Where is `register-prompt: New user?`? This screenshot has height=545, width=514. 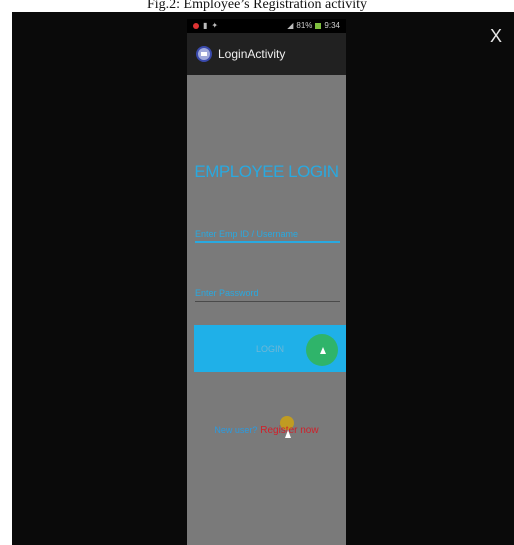
register-prompt: New user? is located at coordinates (236, 430).